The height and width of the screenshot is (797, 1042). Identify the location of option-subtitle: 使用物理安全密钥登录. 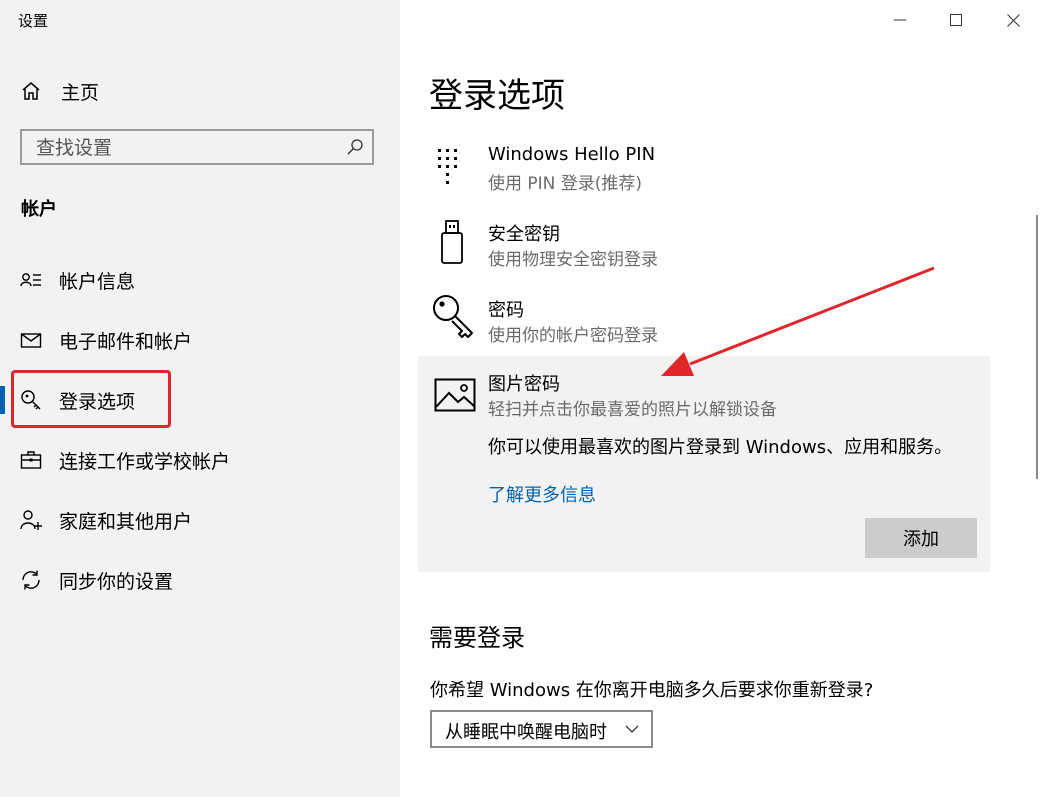
(573, 260).